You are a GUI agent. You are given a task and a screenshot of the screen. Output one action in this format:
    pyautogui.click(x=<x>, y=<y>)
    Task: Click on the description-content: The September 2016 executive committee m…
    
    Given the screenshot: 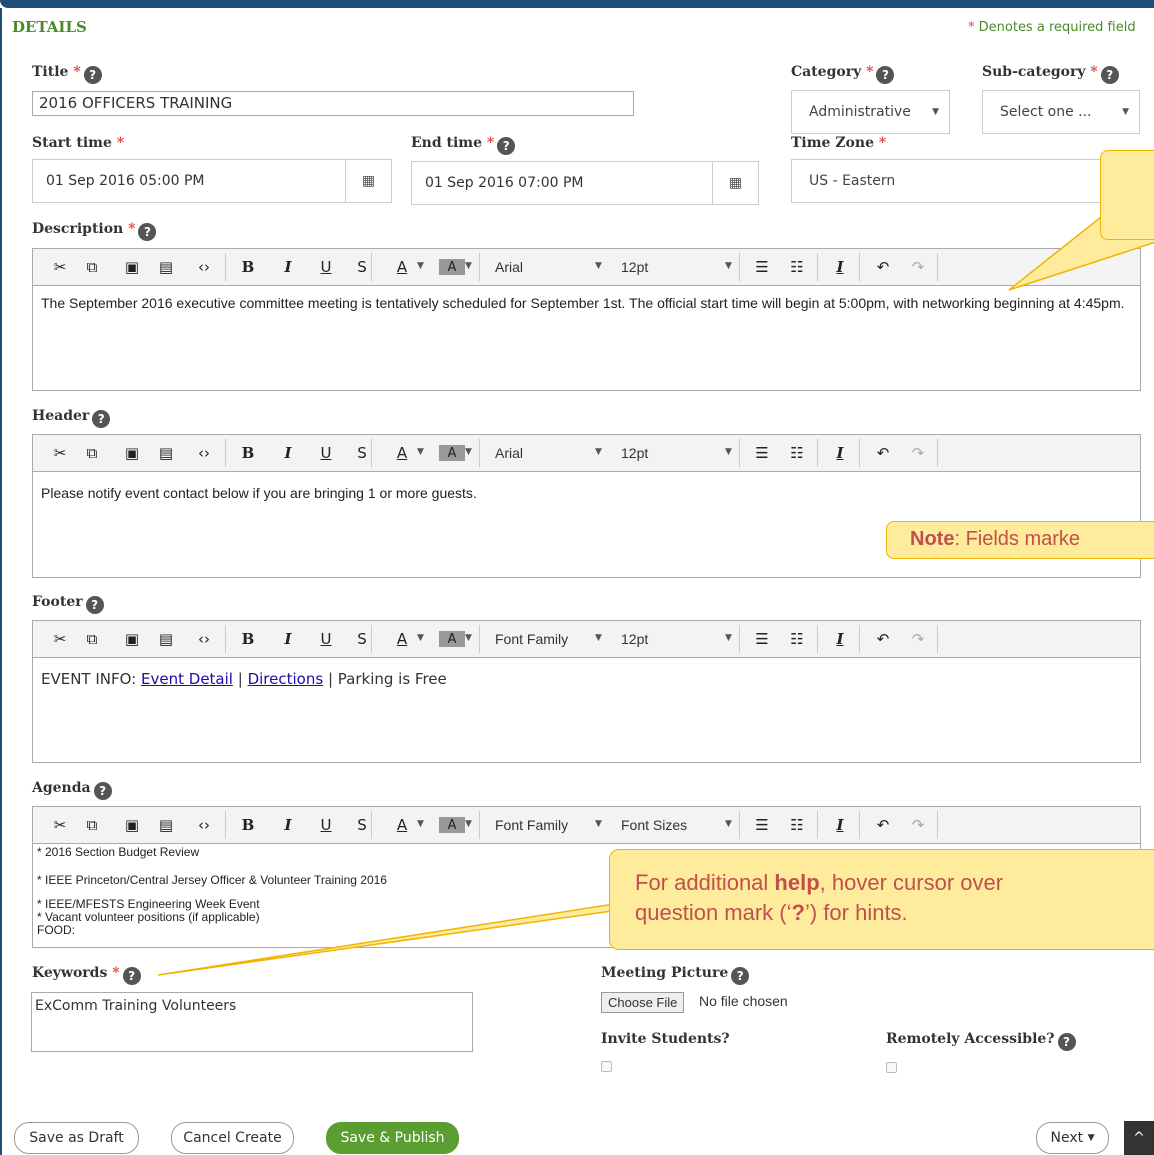 What is the action you would take?
    pyautogui.click(x=586, y=303)
    